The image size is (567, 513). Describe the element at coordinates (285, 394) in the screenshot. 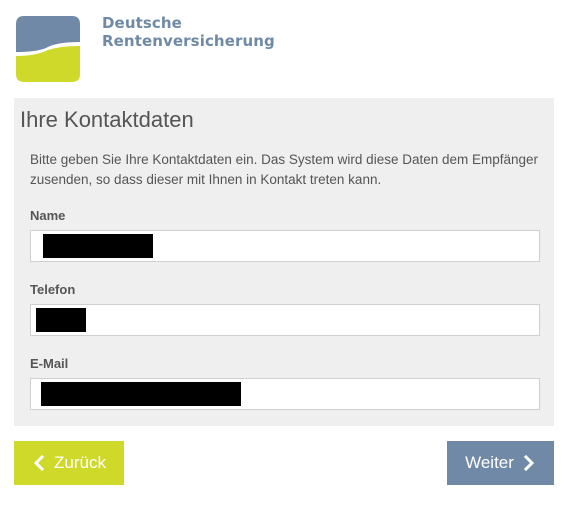

I see `email-field` at that location.